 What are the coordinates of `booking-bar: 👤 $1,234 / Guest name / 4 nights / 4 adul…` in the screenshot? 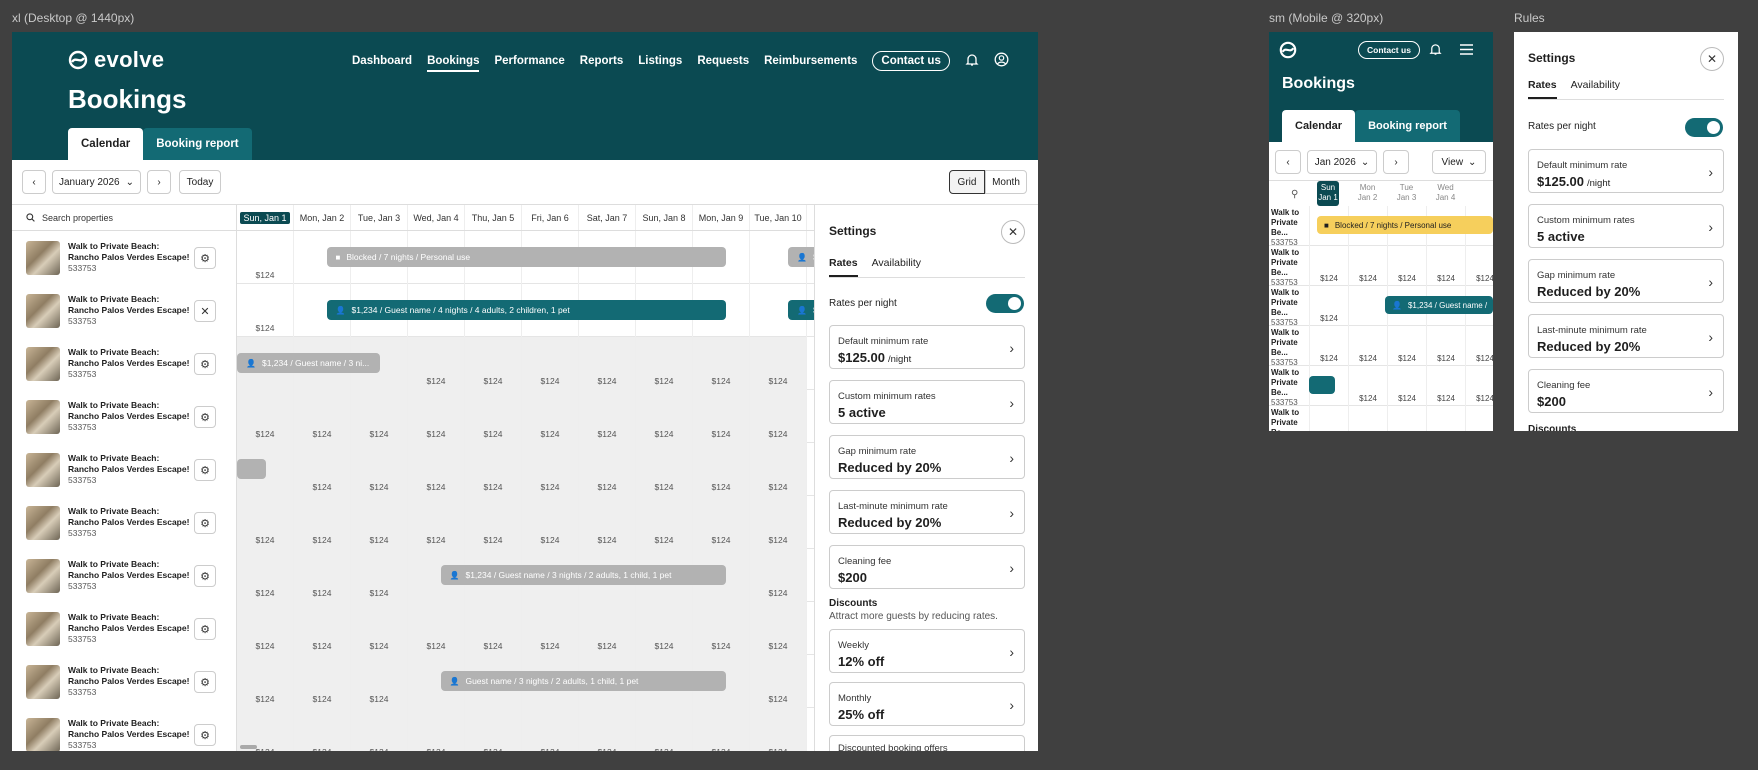 It's located at (526, 310).